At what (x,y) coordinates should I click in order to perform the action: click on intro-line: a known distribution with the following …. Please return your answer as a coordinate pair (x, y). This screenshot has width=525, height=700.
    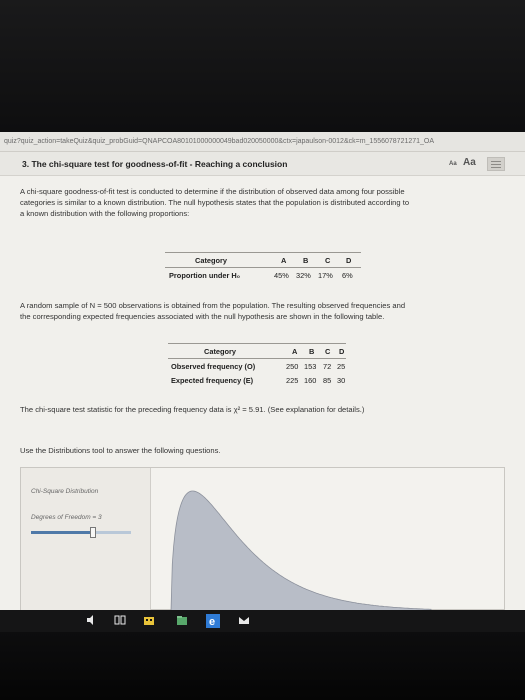
    Looking at the image, I should click on (105, 213).